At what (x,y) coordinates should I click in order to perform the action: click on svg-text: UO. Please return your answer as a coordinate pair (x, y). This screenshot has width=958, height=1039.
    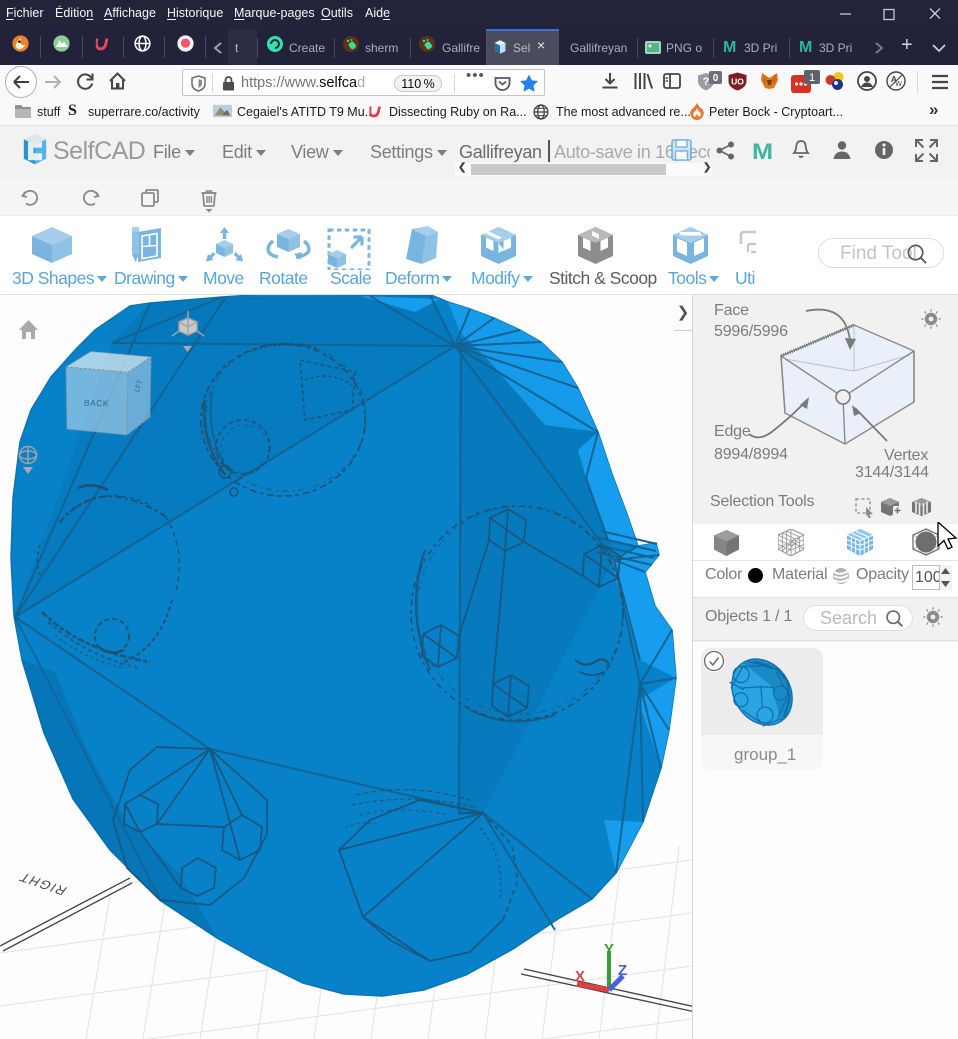
    Looking at the image, I should click on (737, 82).